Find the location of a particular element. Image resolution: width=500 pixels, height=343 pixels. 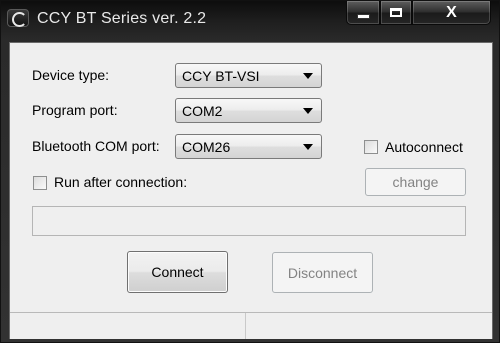

bluetooth-port-select: COM26 is located at coordinates (248, 146).